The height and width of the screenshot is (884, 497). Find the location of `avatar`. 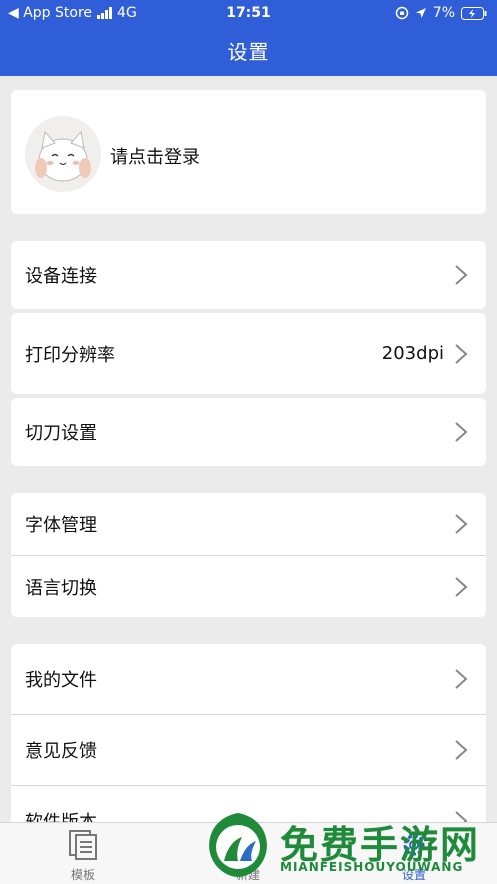

avatar is located at coordinates (63, 154).